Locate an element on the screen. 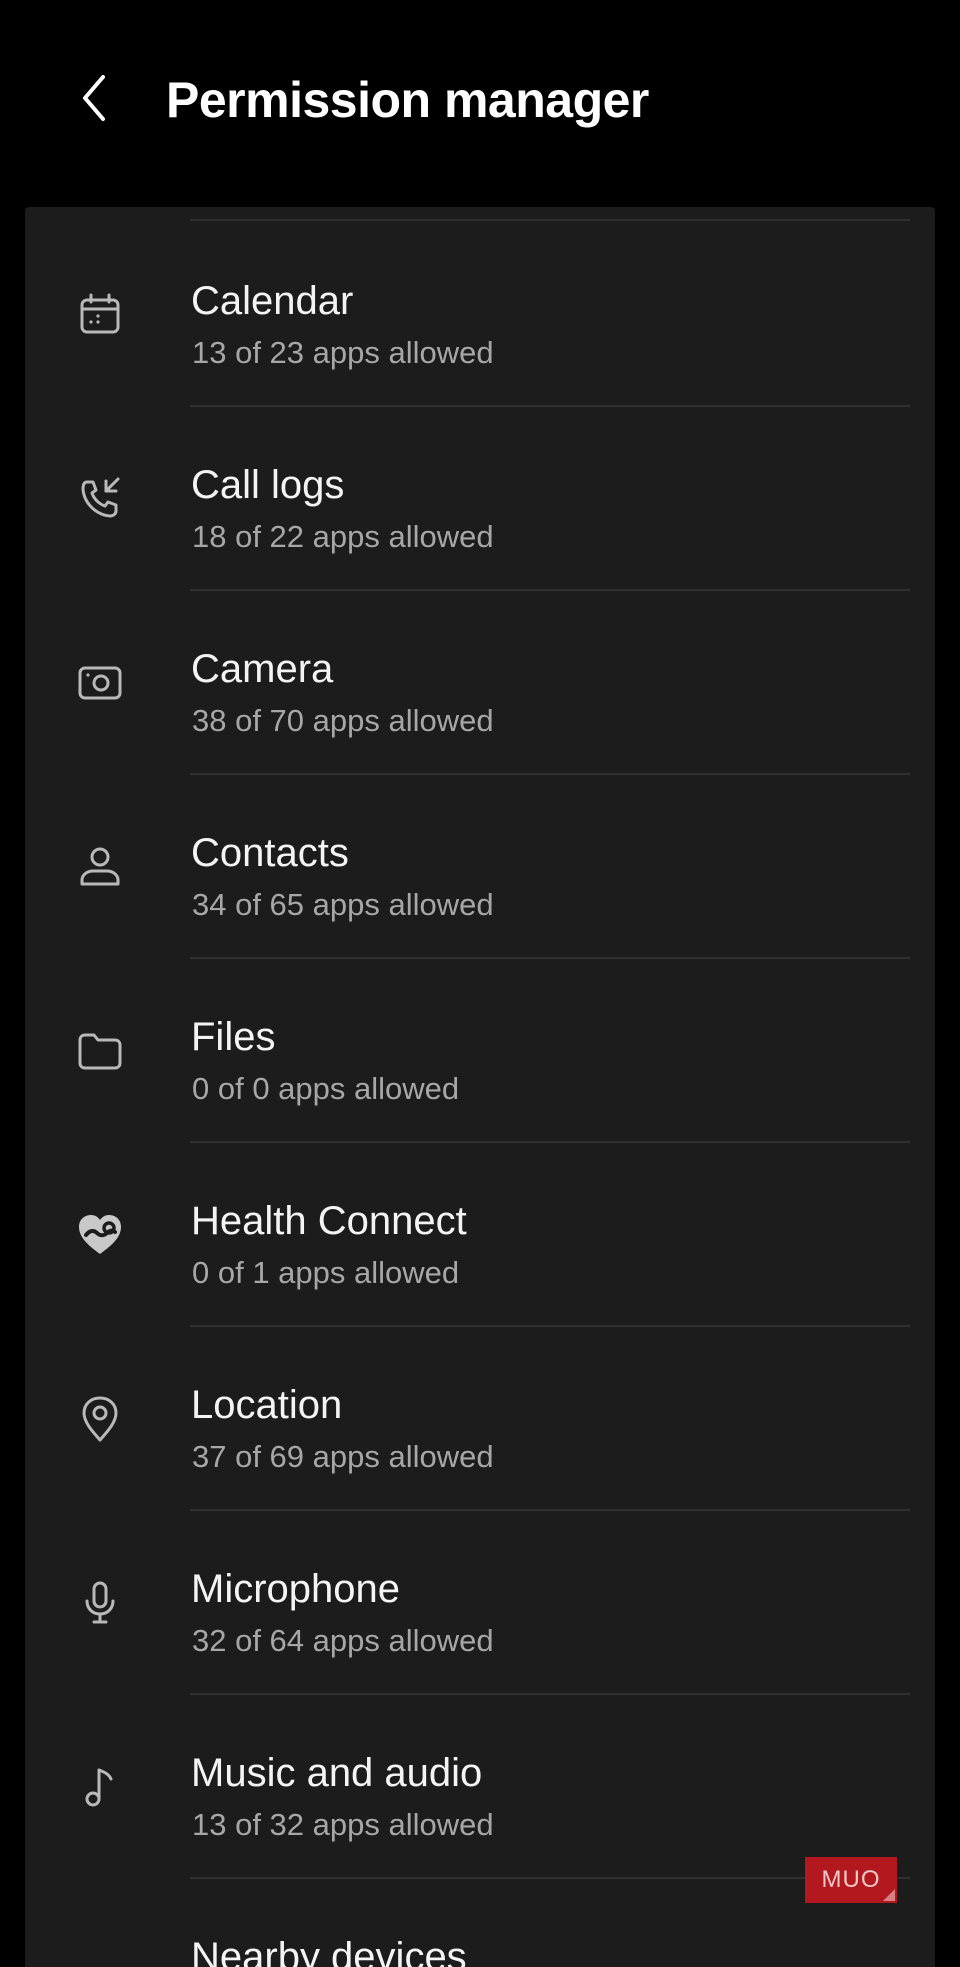  folder-icon is located at coordinates (100, 1051).